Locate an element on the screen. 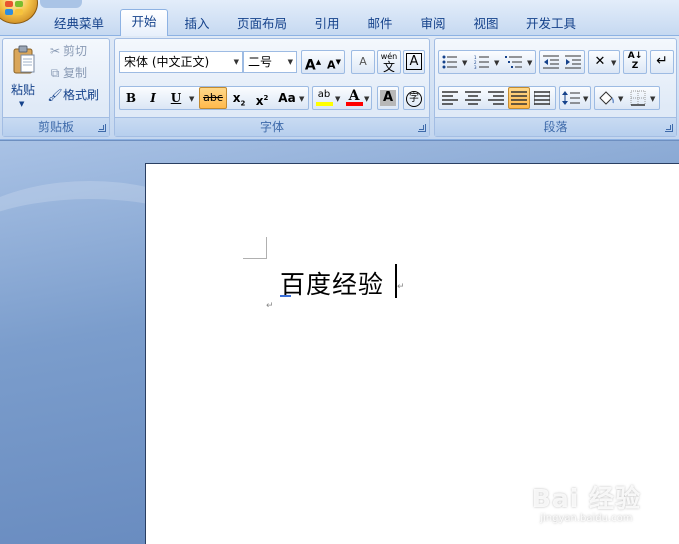 This screenshot has width=679, height=544. distributed-icon is located at coordinates (542, 98).